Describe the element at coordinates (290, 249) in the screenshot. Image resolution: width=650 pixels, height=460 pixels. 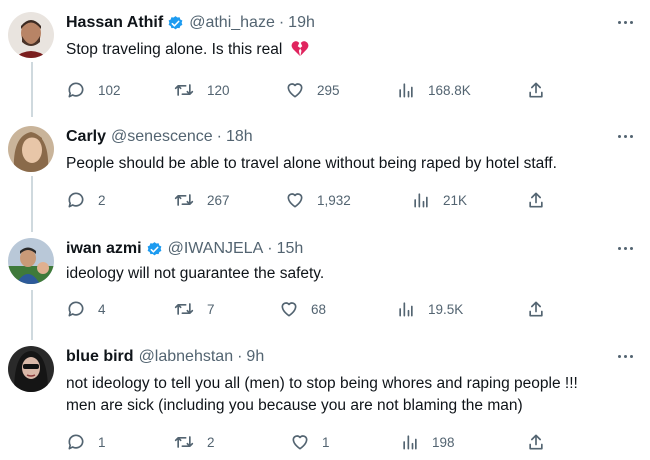
I see `timestamp: 15h` at that location.